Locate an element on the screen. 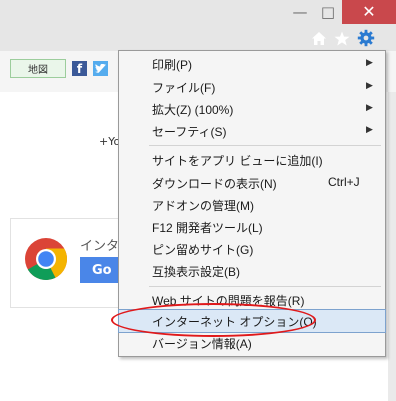  menu-item-label: バージョン情報(A) is located at coordinates (202, 344).